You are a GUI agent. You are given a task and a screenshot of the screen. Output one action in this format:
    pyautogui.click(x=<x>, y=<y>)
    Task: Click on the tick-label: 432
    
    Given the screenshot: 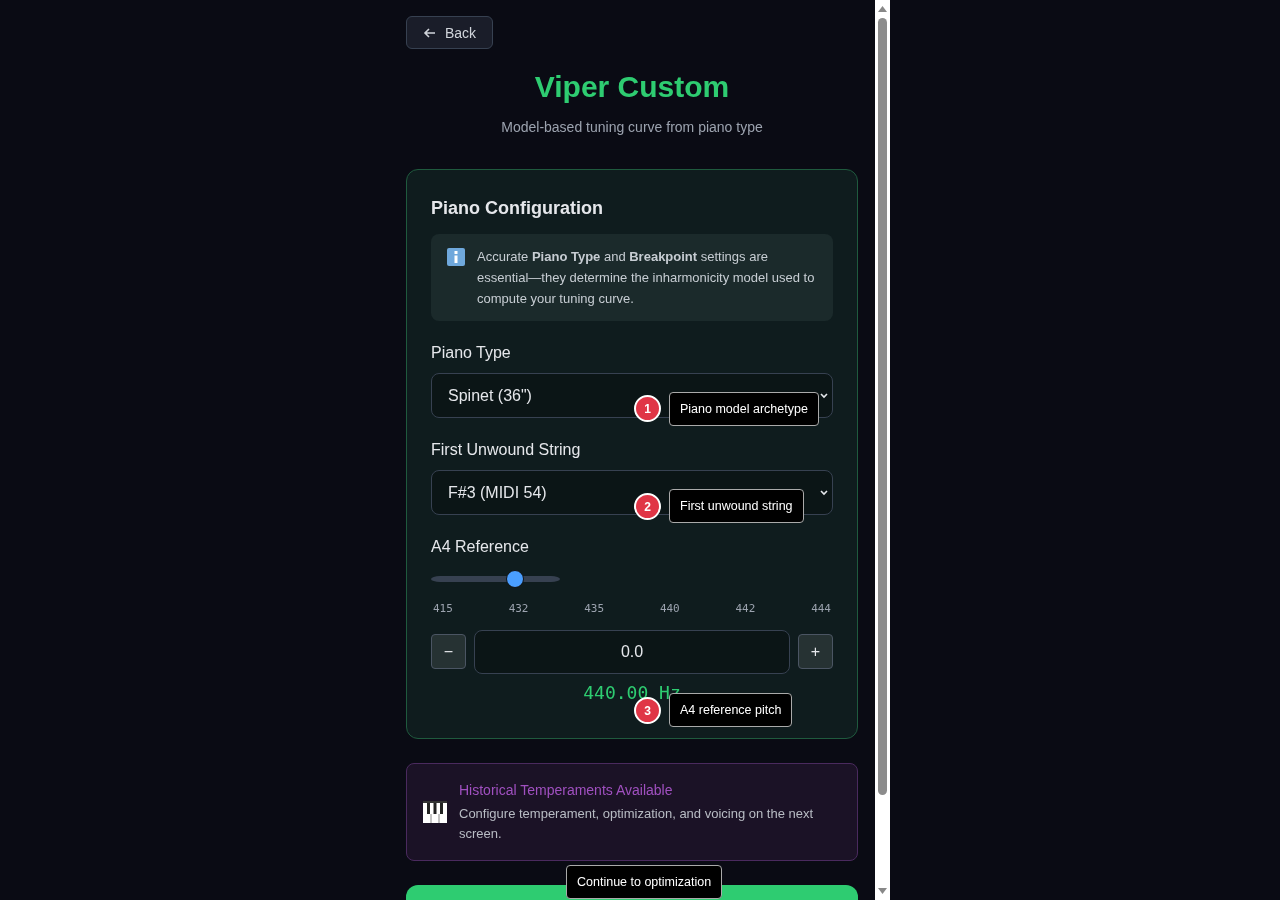 What is the action you would take?
    pyautogui.click(x=518, y=609)
    